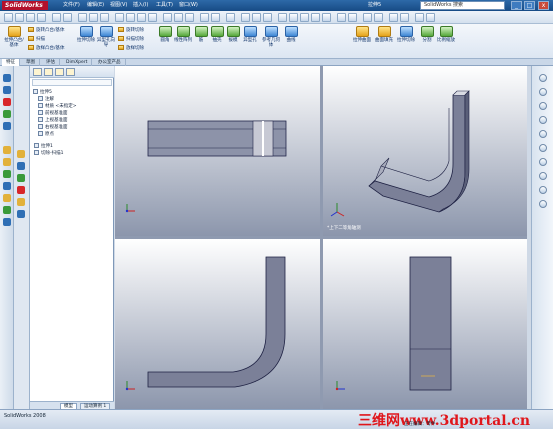 The height and width of the screenshot is (429, 553). What do you see at coordinates (304, 17) in the screenshot?
I see `top-view-icon` at bounding box center [304, 17].